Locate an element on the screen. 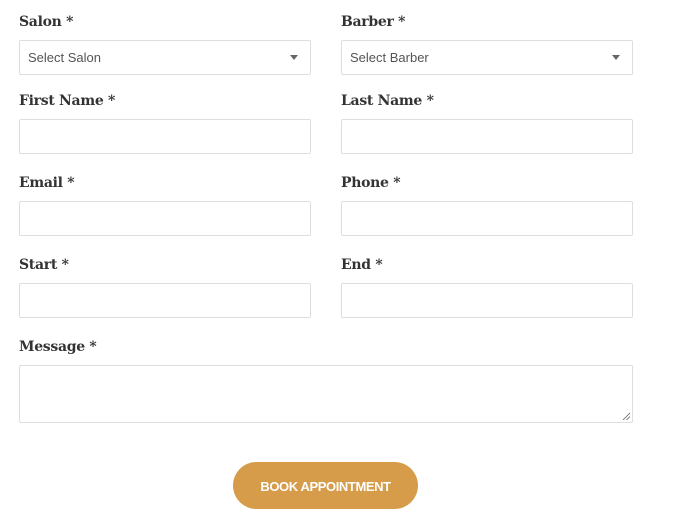 The image size is (676, 529). email-label: Email * is located at coordinates (47, 183).